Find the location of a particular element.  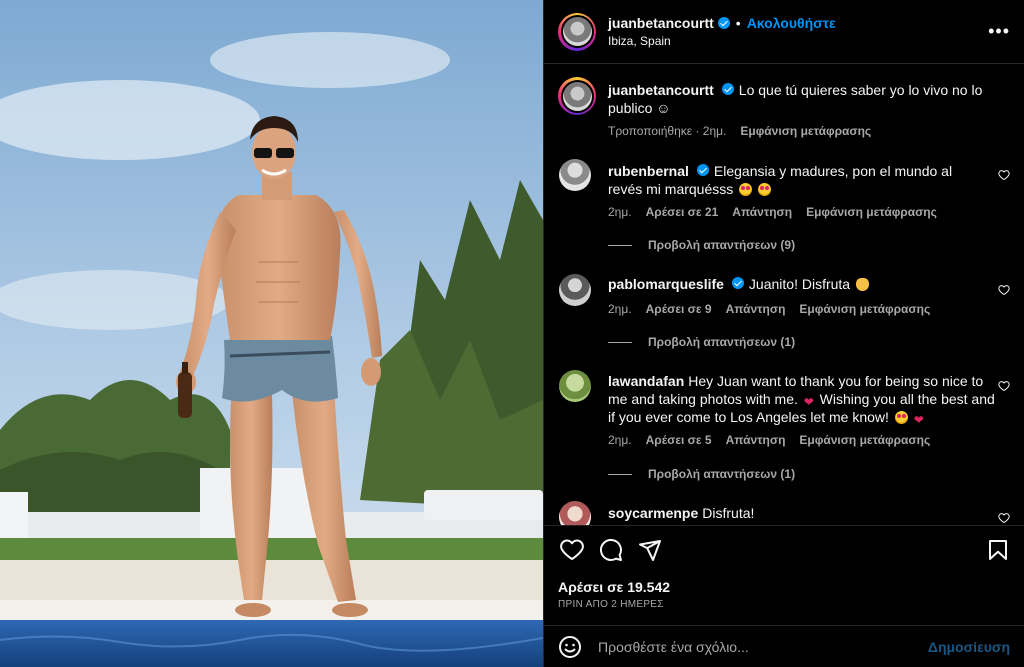

post-comment-button: Δημοσίευση is located at coordinates (969, 647).